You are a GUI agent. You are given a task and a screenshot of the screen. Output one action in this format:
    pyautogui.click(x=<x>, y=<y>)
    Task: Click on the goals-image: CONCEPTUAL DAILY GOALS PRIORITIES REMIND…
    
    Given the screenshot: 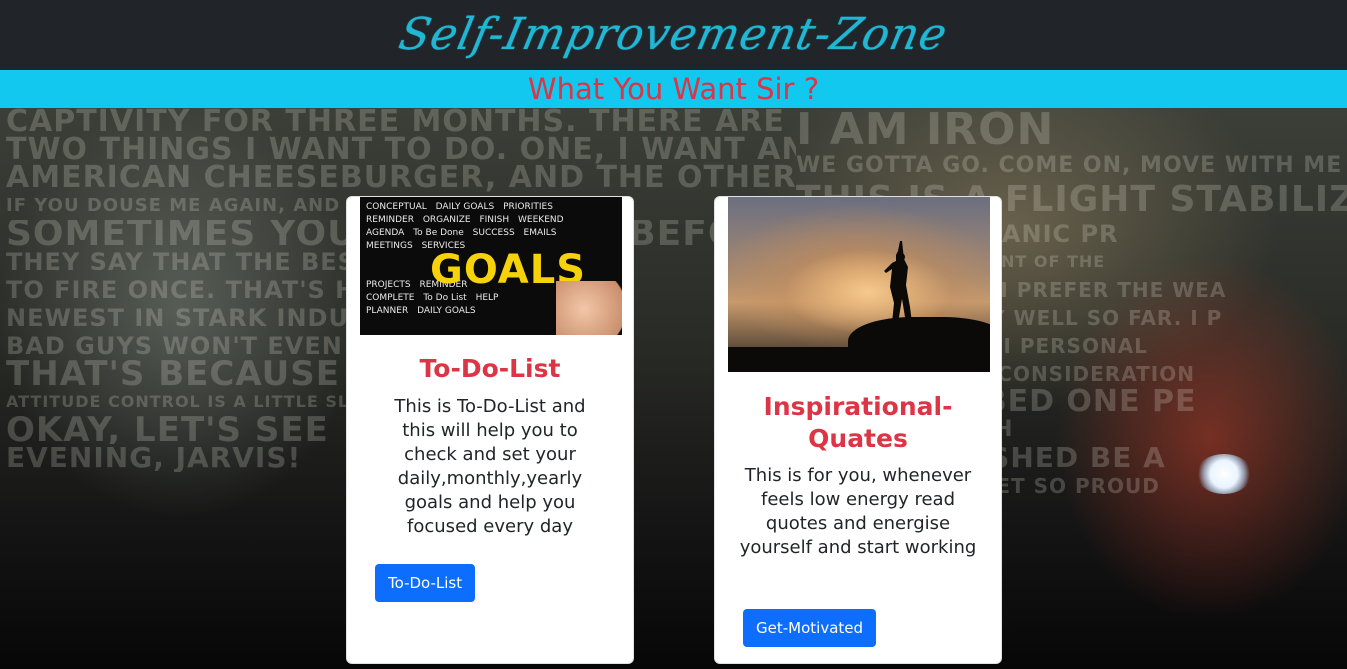 What is the action you would take?
    pyautogui.click(x=491, y=266)
    